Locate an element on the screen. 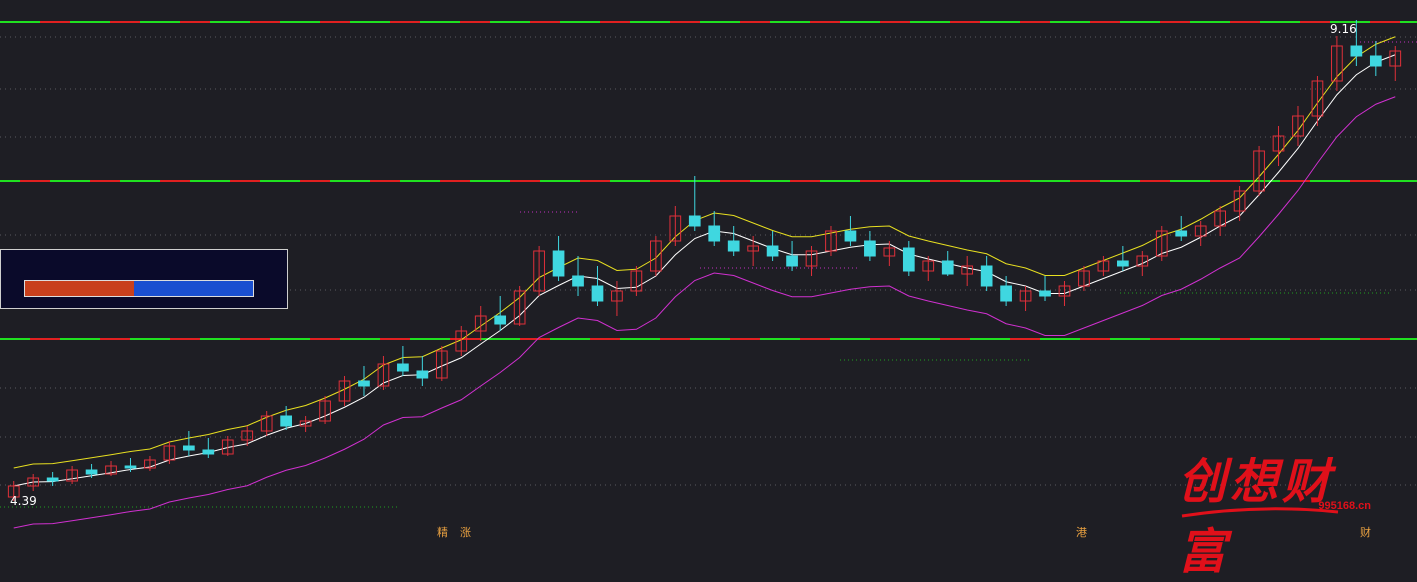 The width and height of the screenshot is (1417, 582). ratio-bar-red is located at coordinates (80, 288).